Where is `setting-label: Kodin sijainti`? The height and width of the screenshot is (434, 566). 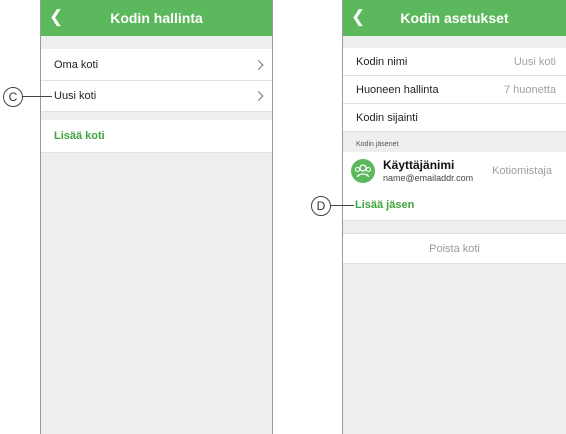 setting-label: Kodin sijainti is located at coordinates (387, 117).